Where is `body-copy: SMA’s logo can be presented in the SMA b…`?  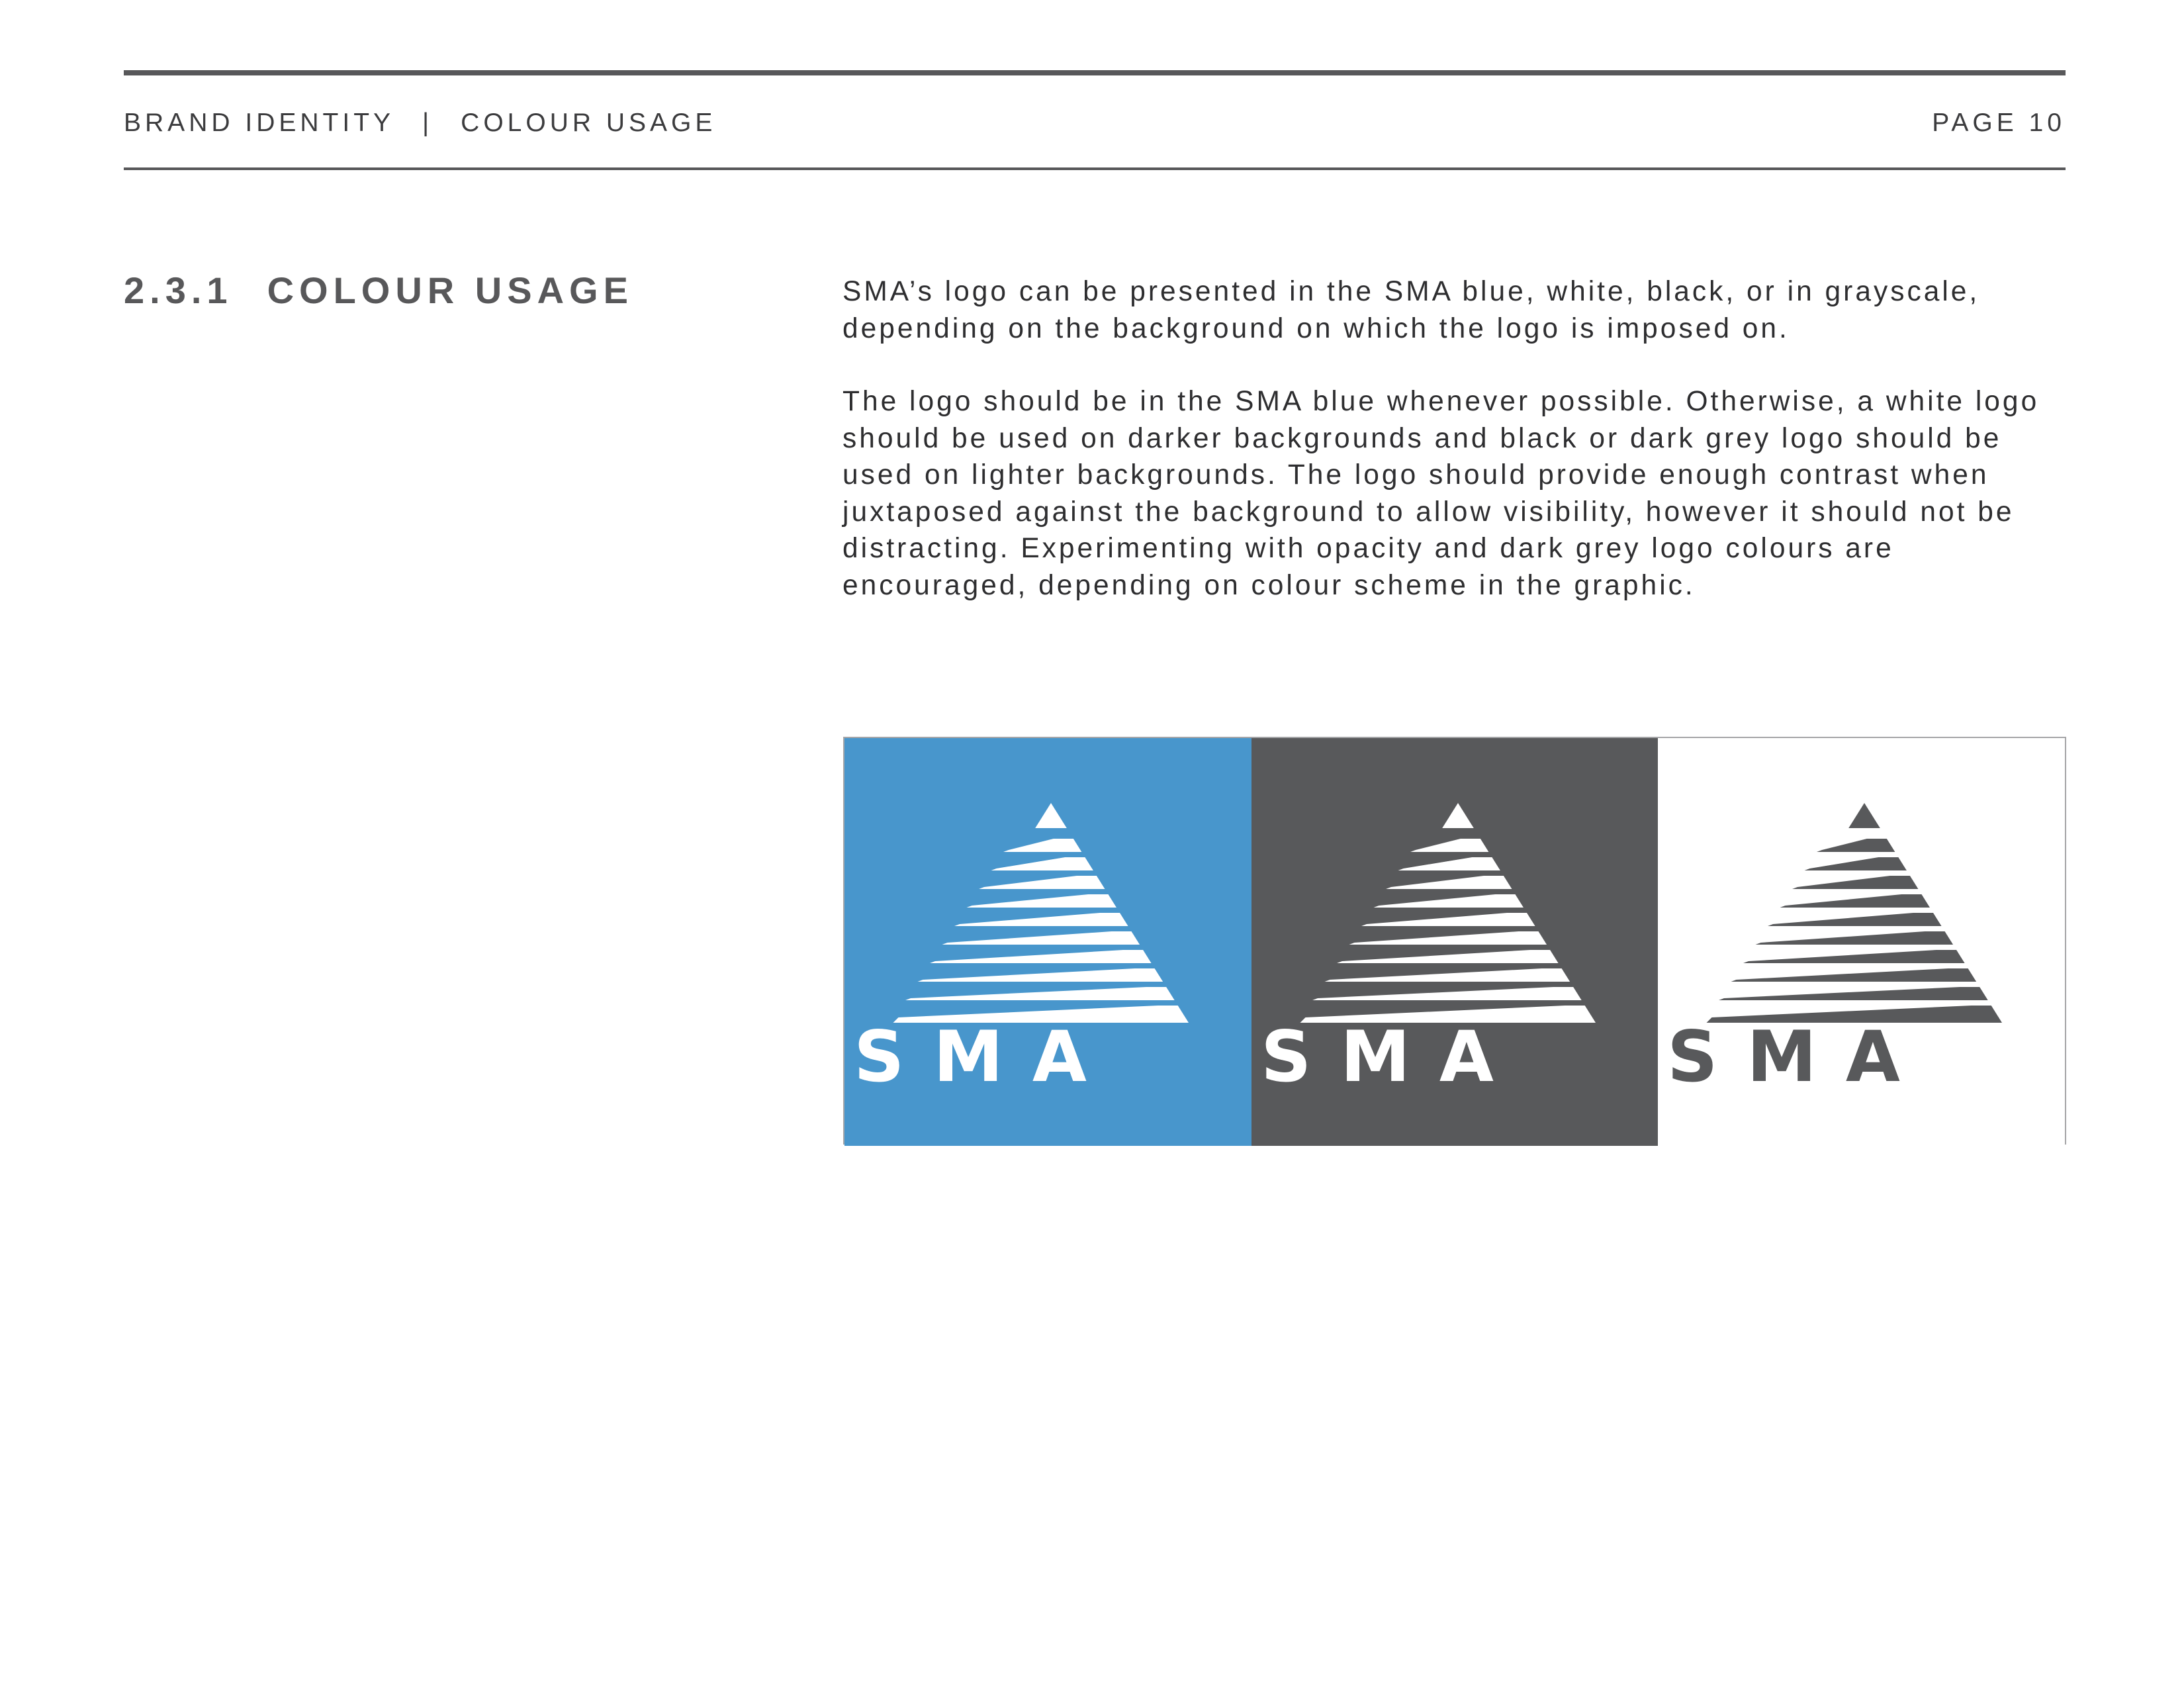 body-copy: SMA’s logo can be presented in the SMA b… is located at coordinates (1457, 456).